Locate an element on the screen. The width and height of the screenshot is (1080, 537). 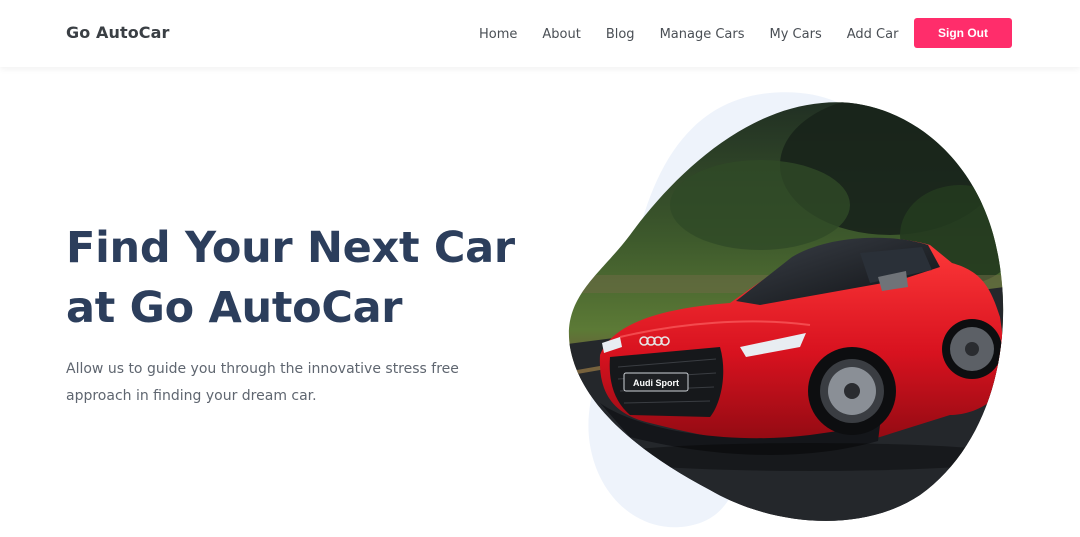
hero-title-line-2: at Go AutoCar is located at coordinates (234, 308).